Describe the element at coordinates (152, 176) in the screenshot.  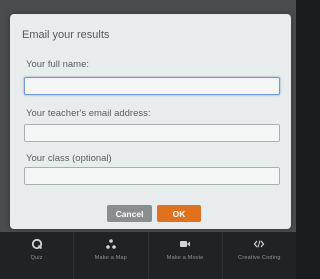
I see `class-input` at that location.